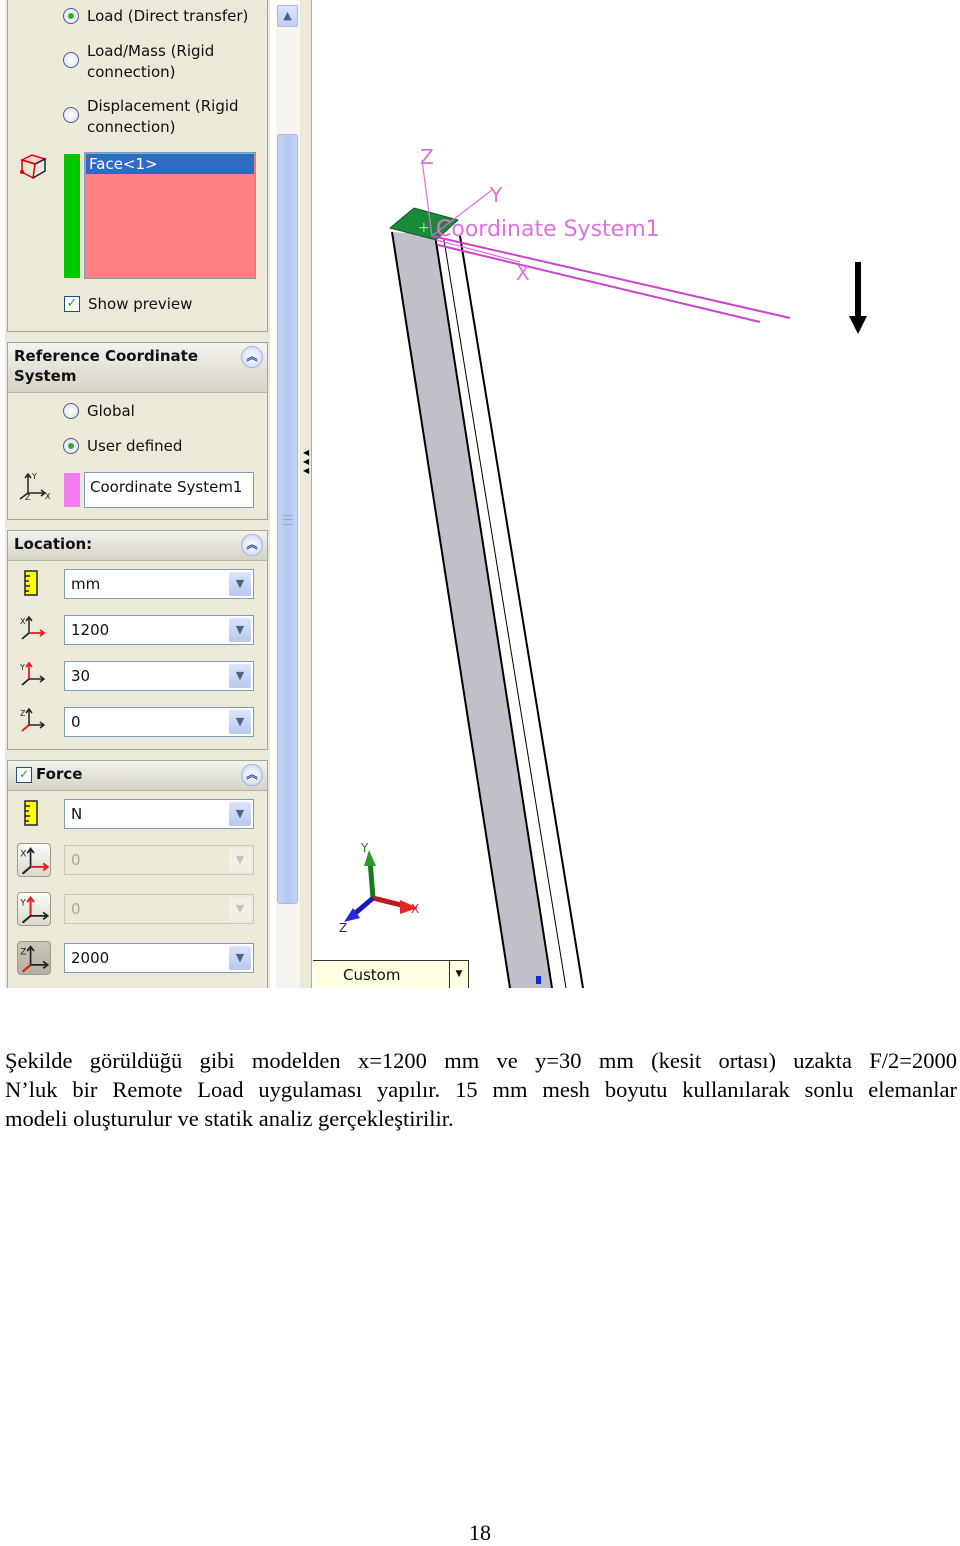 This screenshot has height=1546, width=960. Describe the element at coordinates (159, 630) in the screenshot. I see `location-x-field: 1200 ▼` at that location.